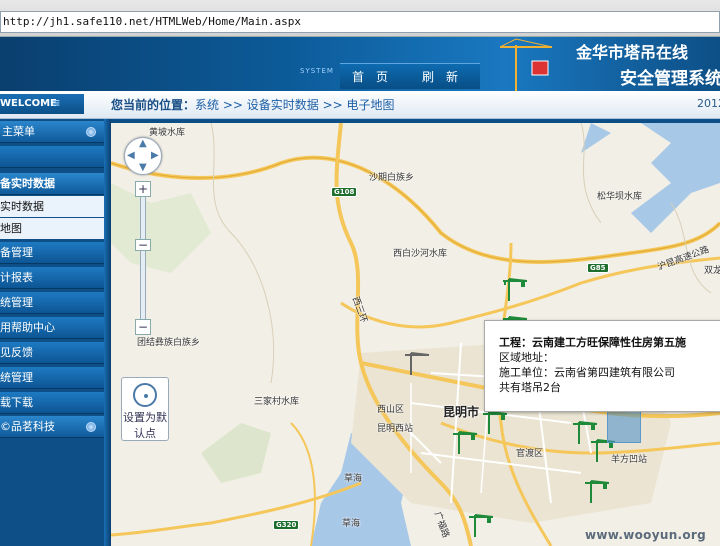 The image size is (720, 546). What do you see at coordinates (143, 167) in the screenshot?
I see `pan-down-icon: ▼` at bounding box center [143, 167].